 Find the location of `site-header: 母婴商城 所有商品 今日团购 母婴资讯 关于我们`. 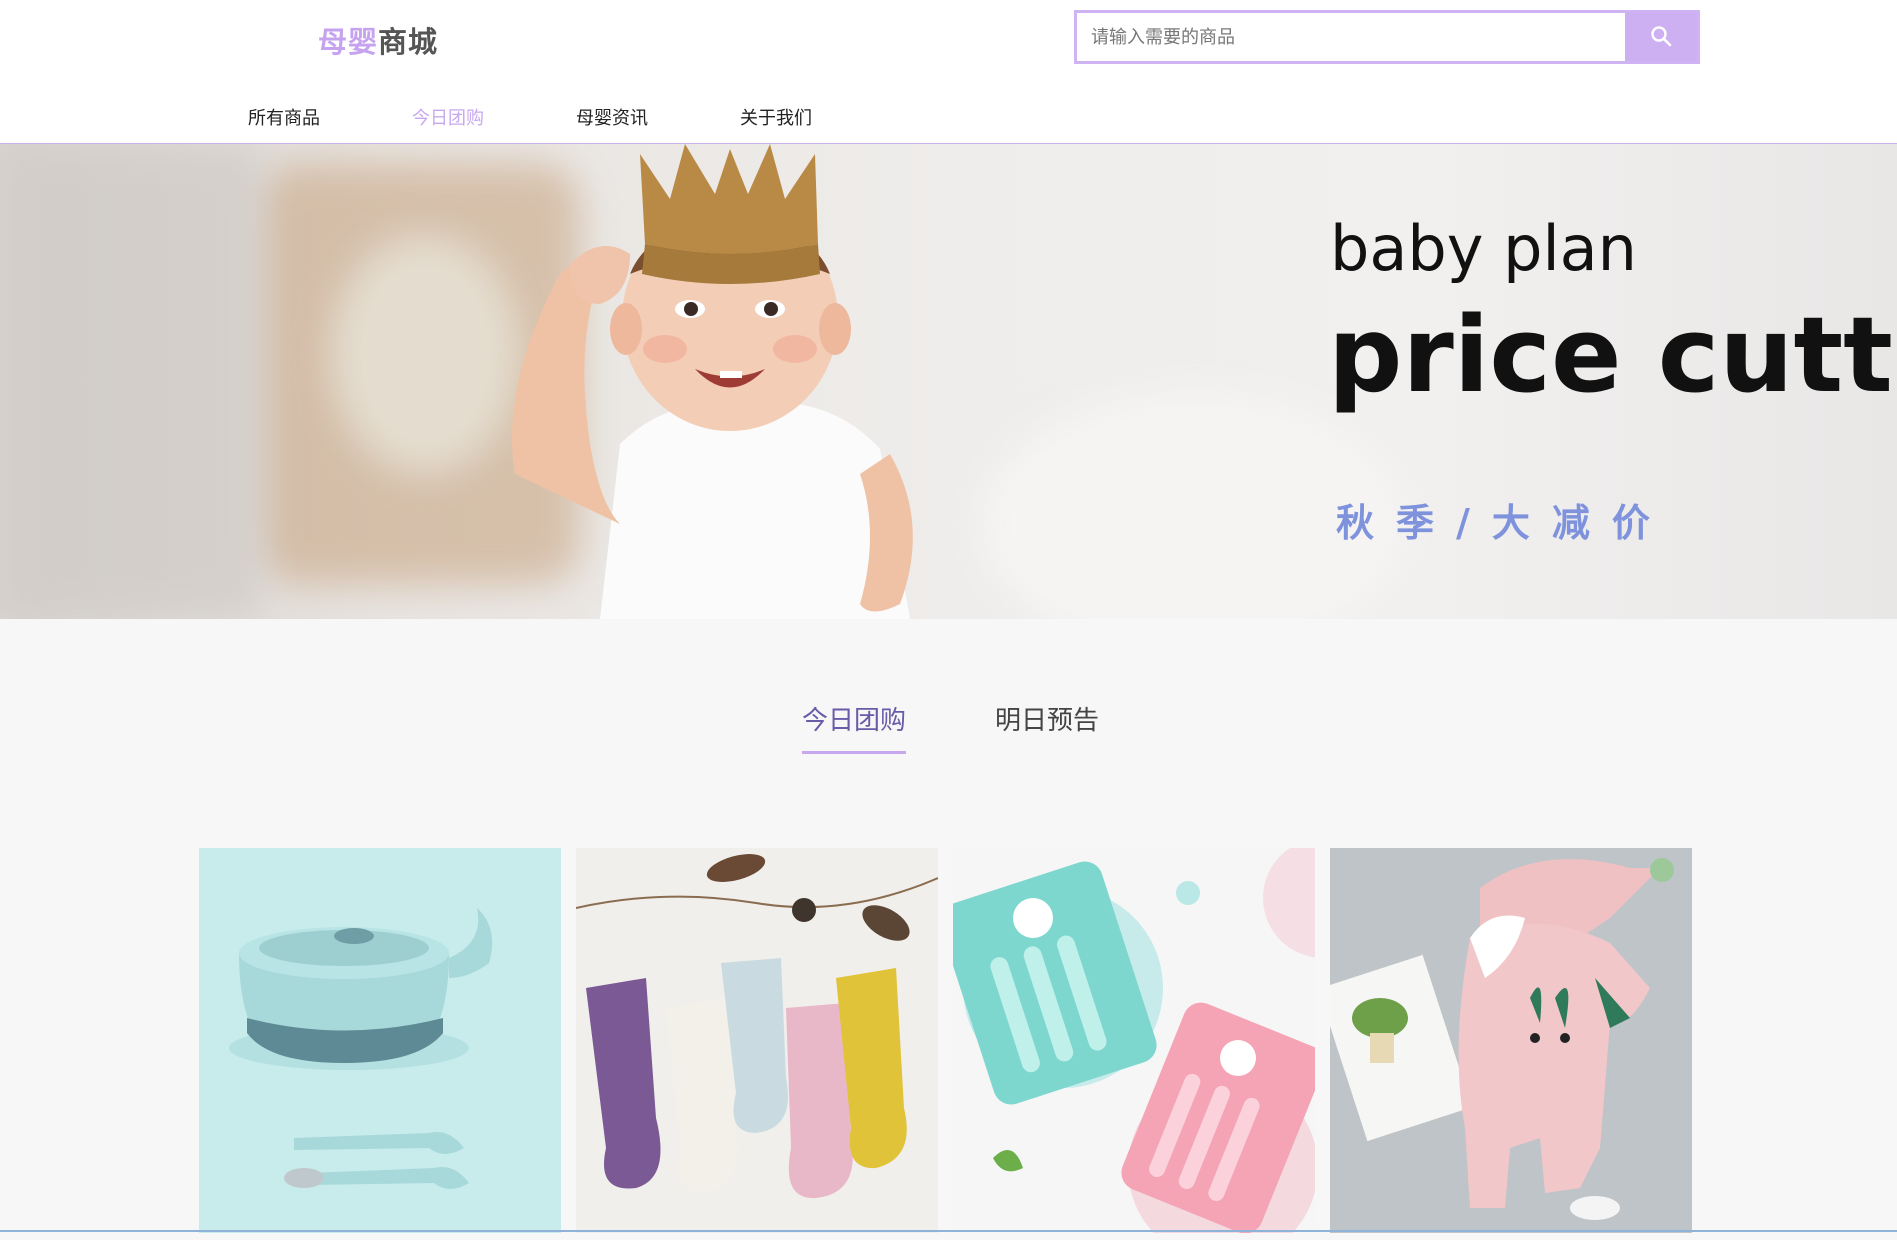

site-header: 母婴商城 所有商品 今日团购 母婴资讯 关于我们 is located at coordinates (948, 72).